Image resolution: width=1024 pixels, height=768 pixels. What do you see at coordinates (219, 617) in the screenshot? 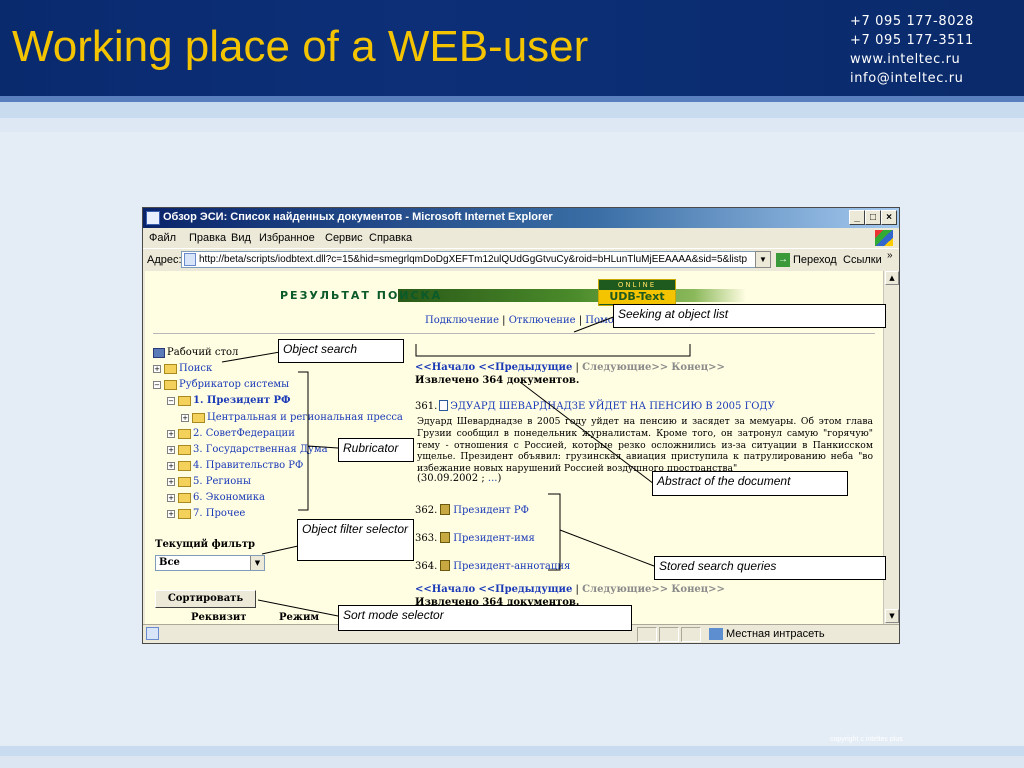
I see `requisite-header: Реквизит` at bounding box center [219, 617].